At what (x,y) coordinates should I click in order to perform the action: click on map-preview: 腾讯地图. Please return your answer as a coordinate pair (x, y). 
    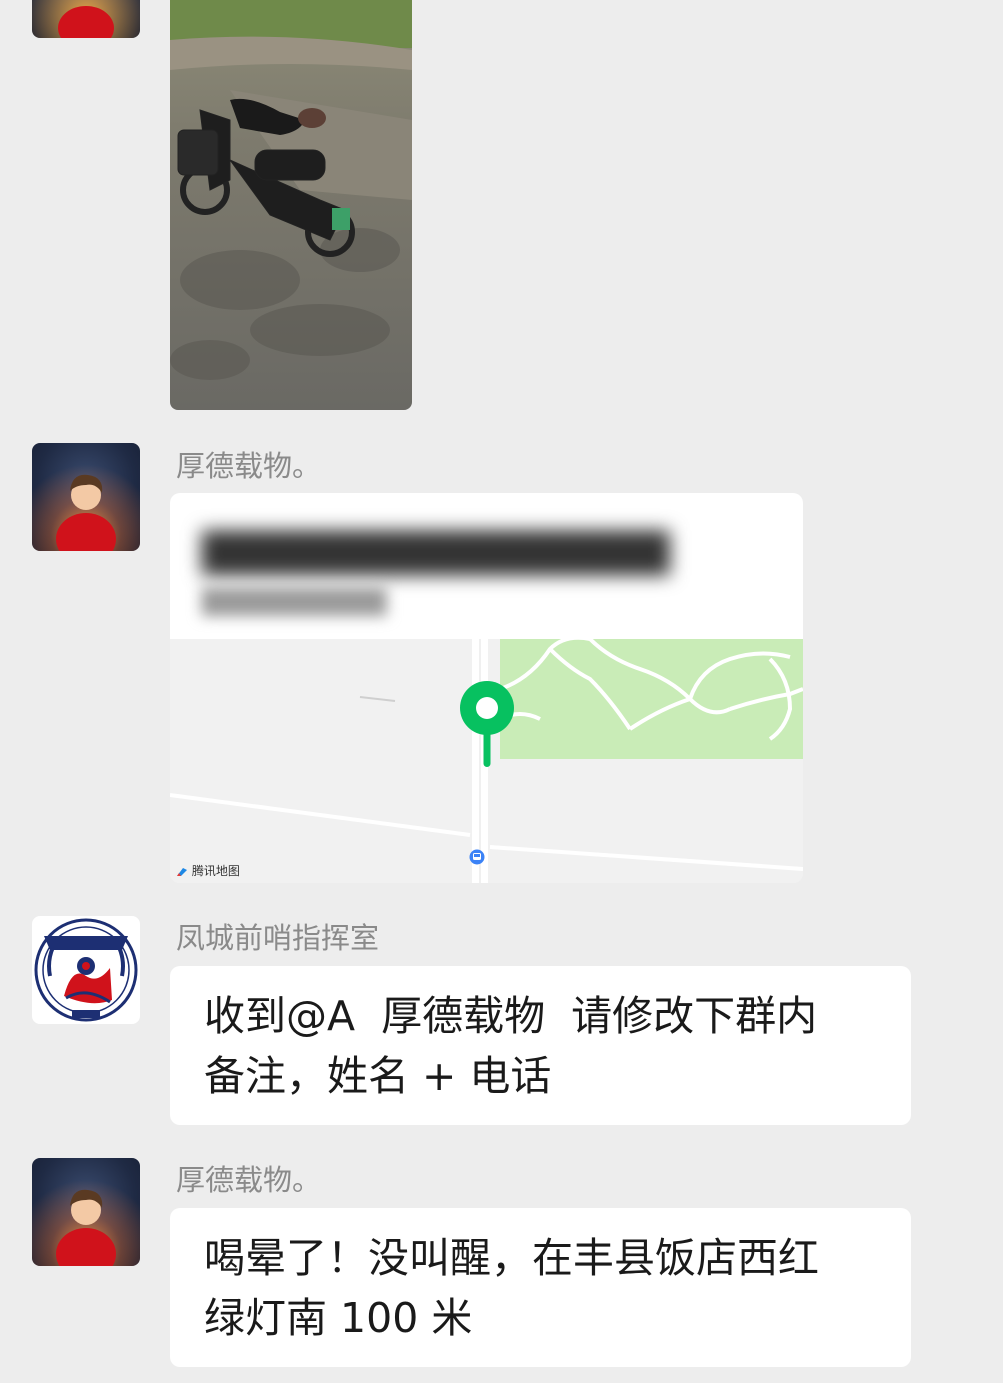
    Looking at the image, I should click on (486, 759).